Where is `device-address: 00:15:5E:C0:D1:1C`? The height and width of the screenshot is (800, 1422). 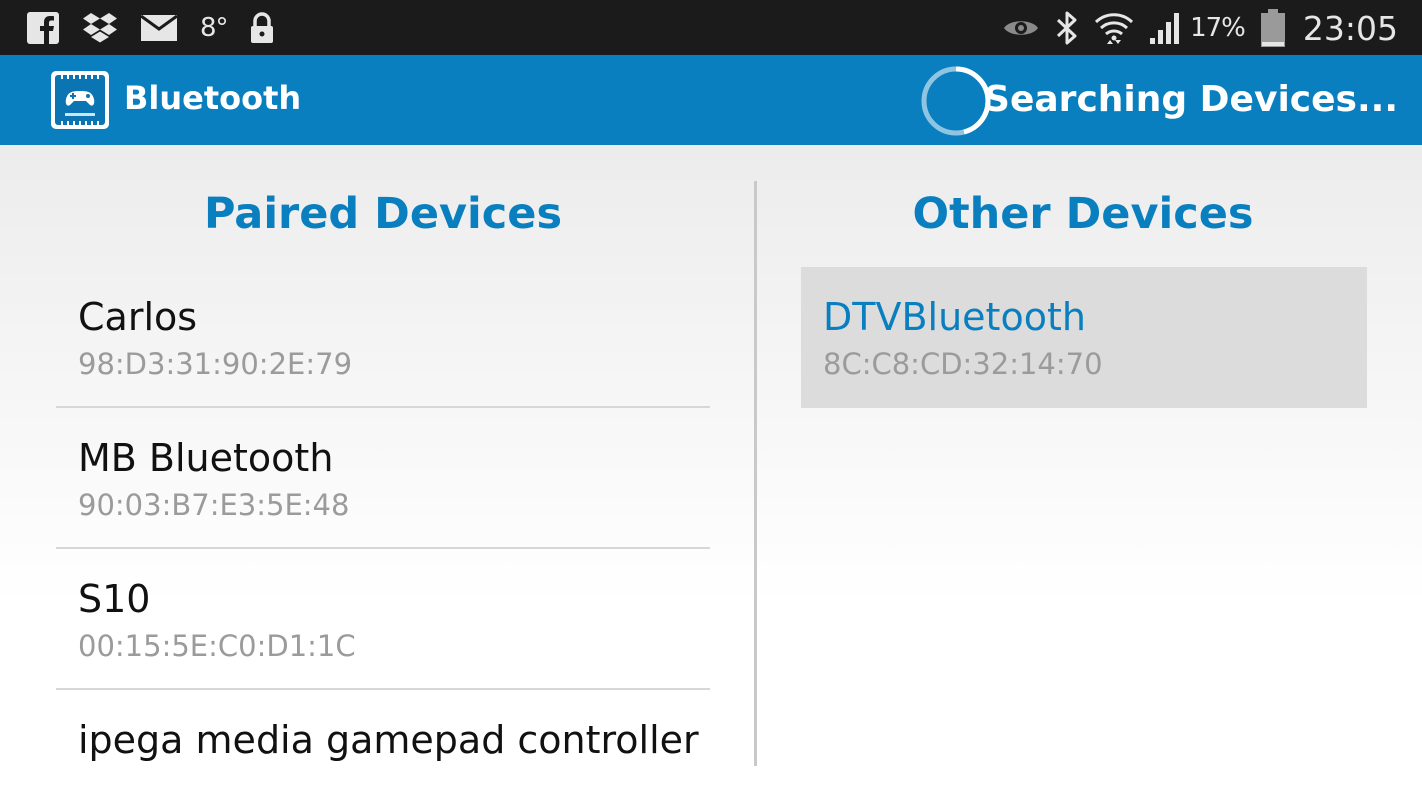
device-address: 00:15:5E:C0:D1:1C is located at coordinates (217, 646).